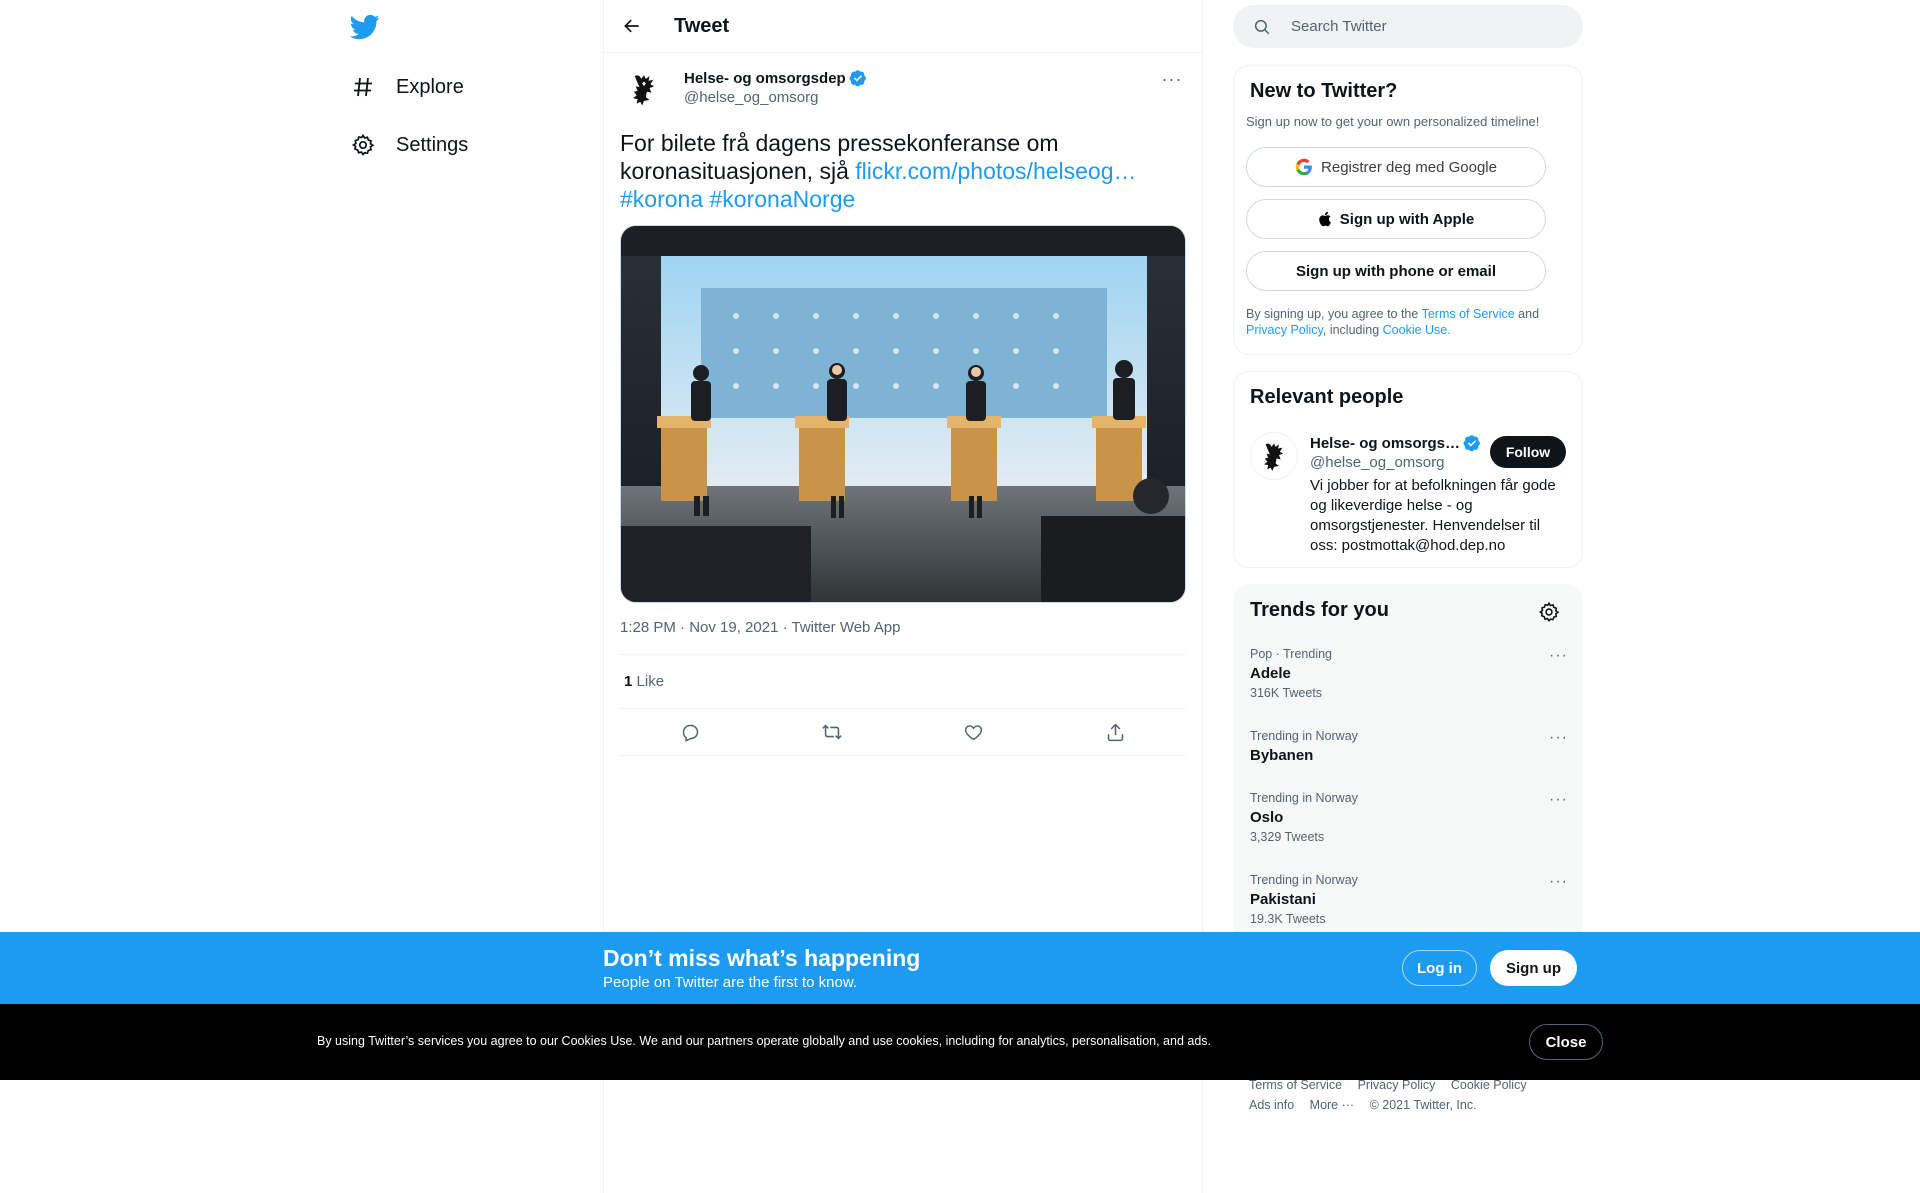 This screenshot has height=1193, width=1920. I want to click on signup-title: New to Twitter?, so click(1324, 91).